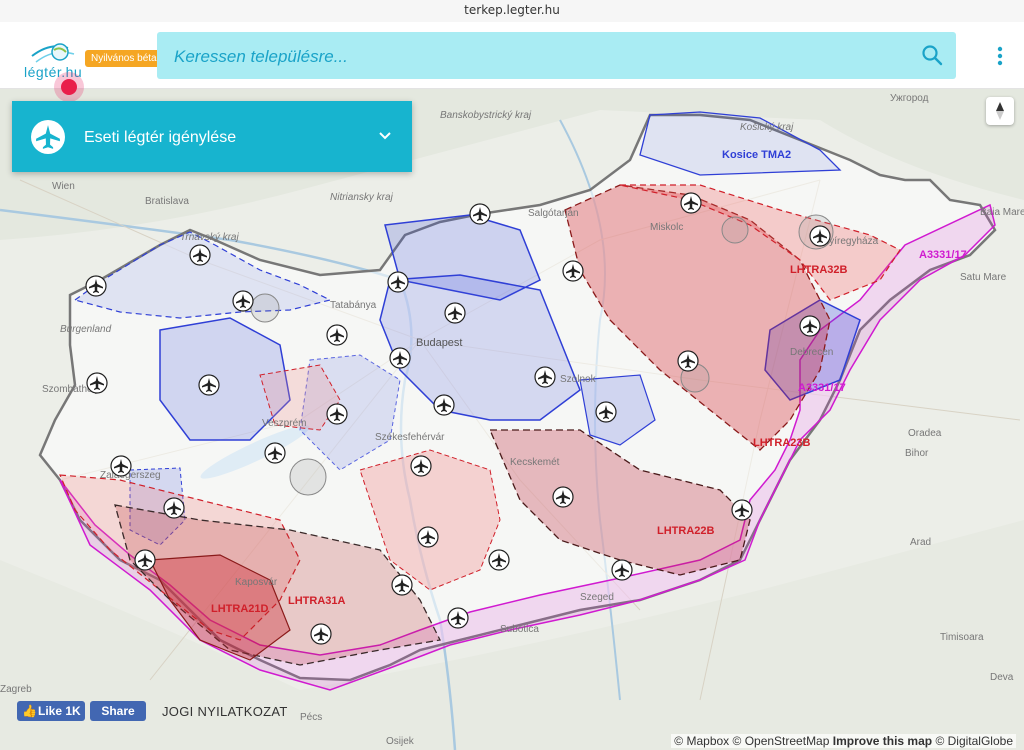 The height and width of the screenshot is (750, 1024). I want to click on compass-icon, so click(1000, 111).